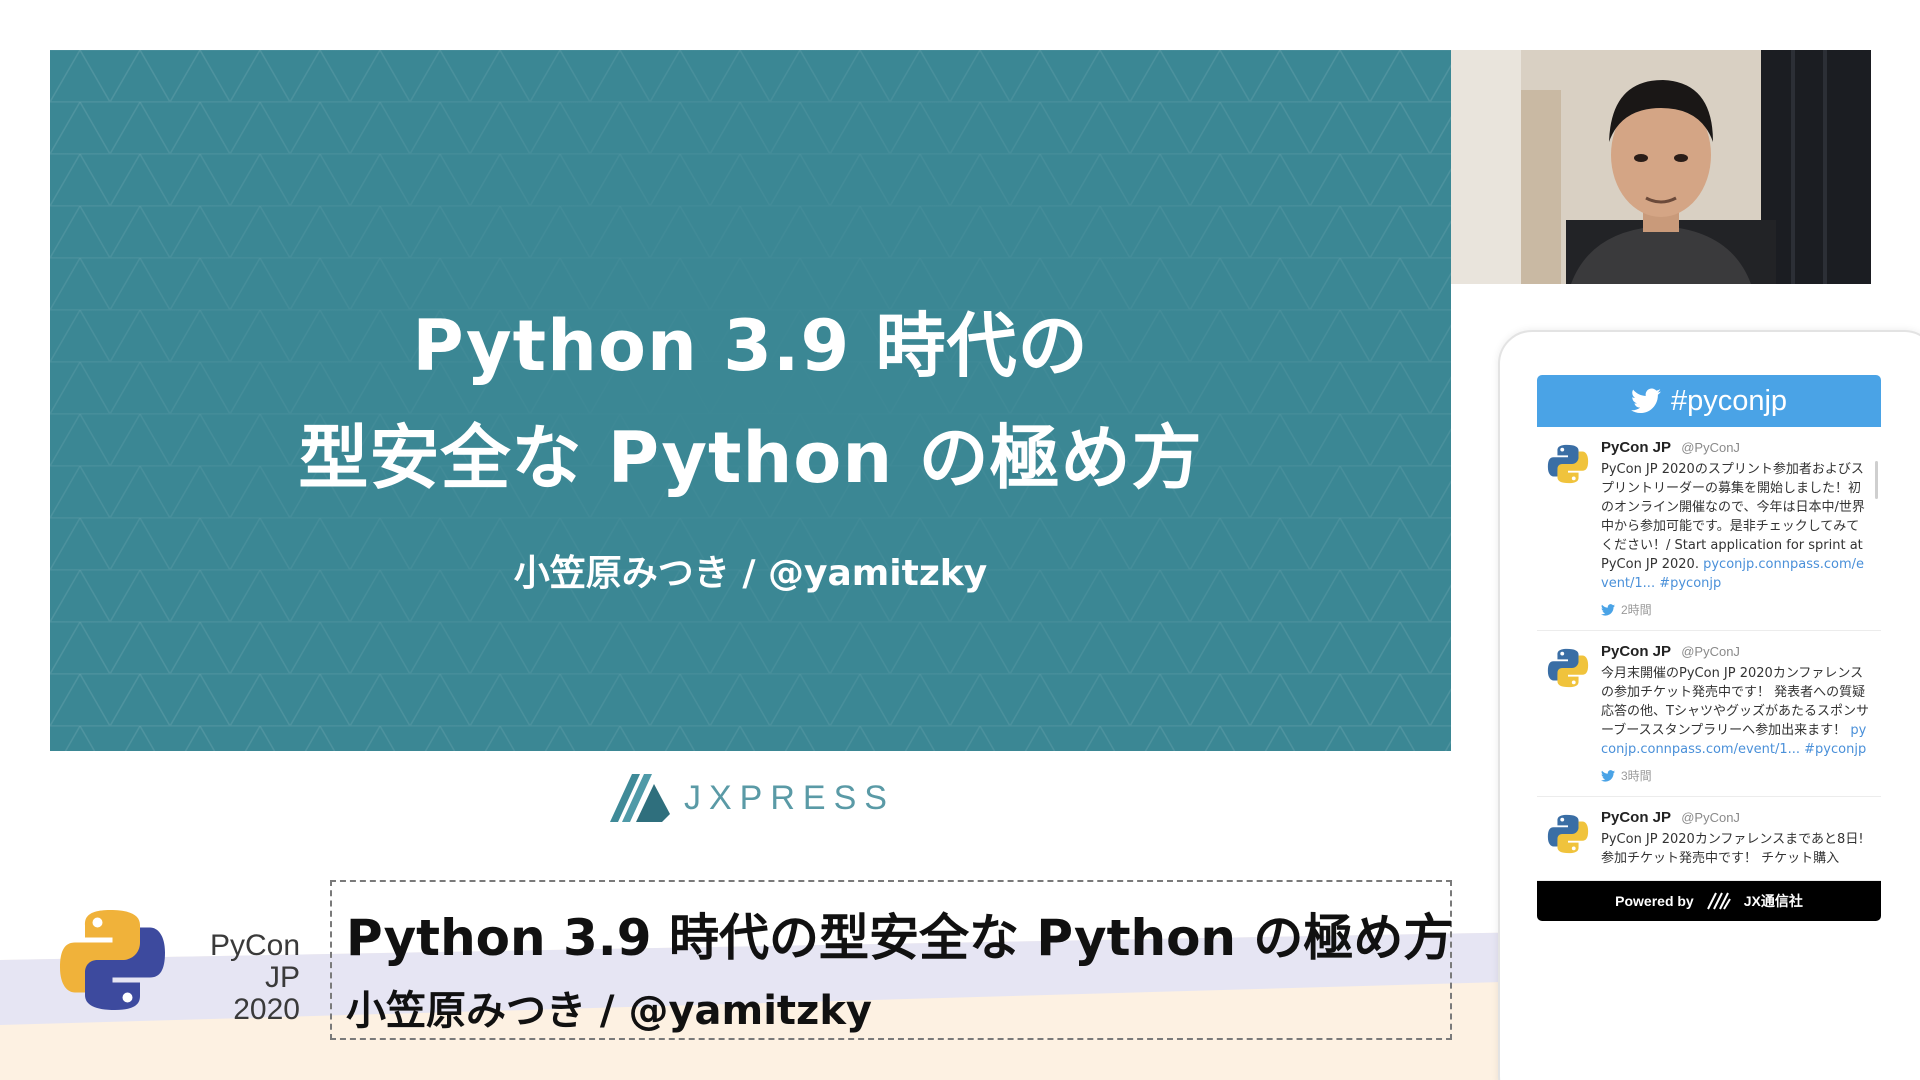 The height and width of the screenshot is (1080, 1920). I want to click on twitter-widget-footer: Powered by JX通信社, so click(1709, 901).